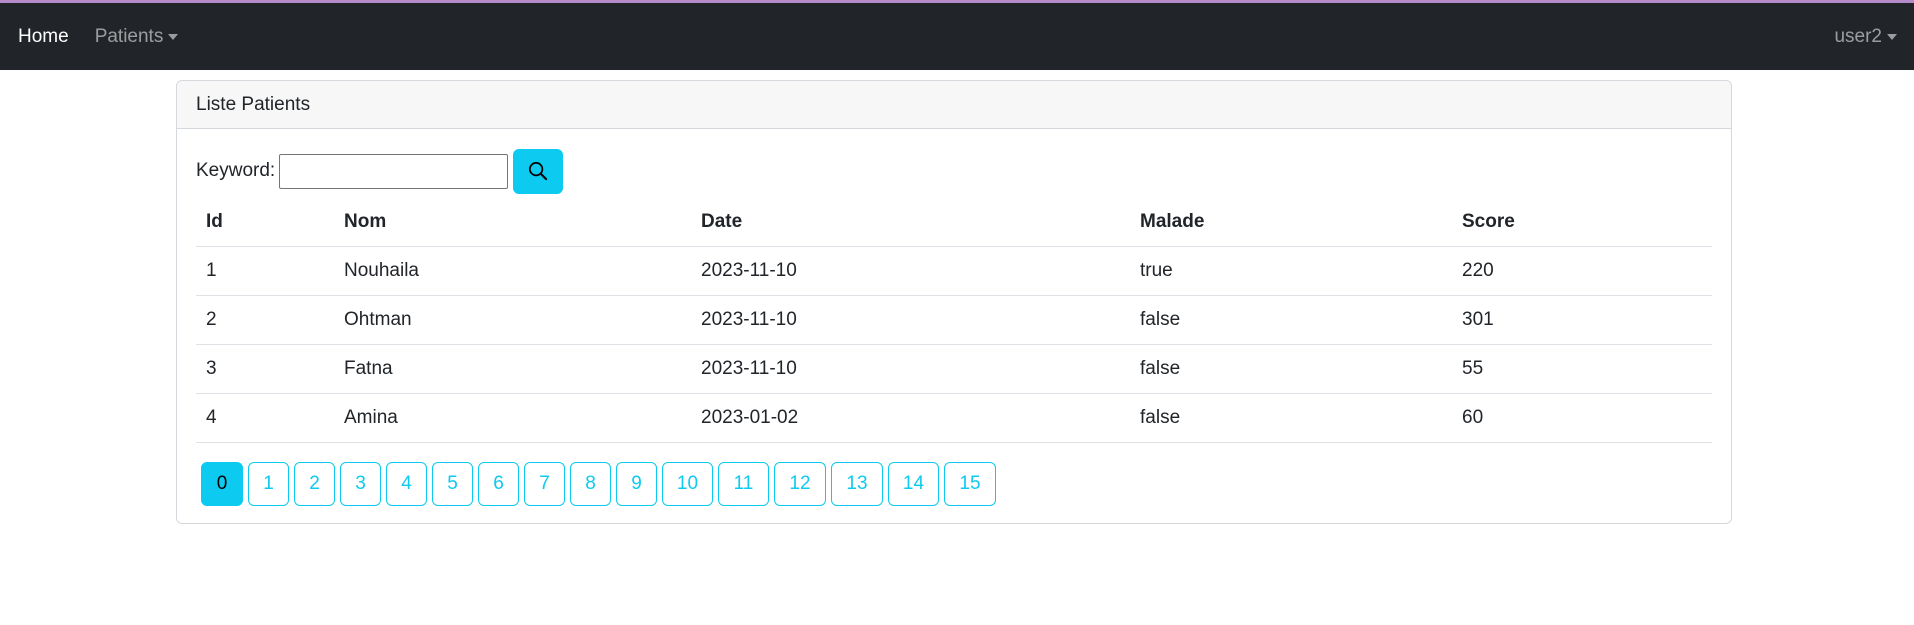 The image size is (1914, 625). I want to click on page-button-10: 10, so click(687, 483).